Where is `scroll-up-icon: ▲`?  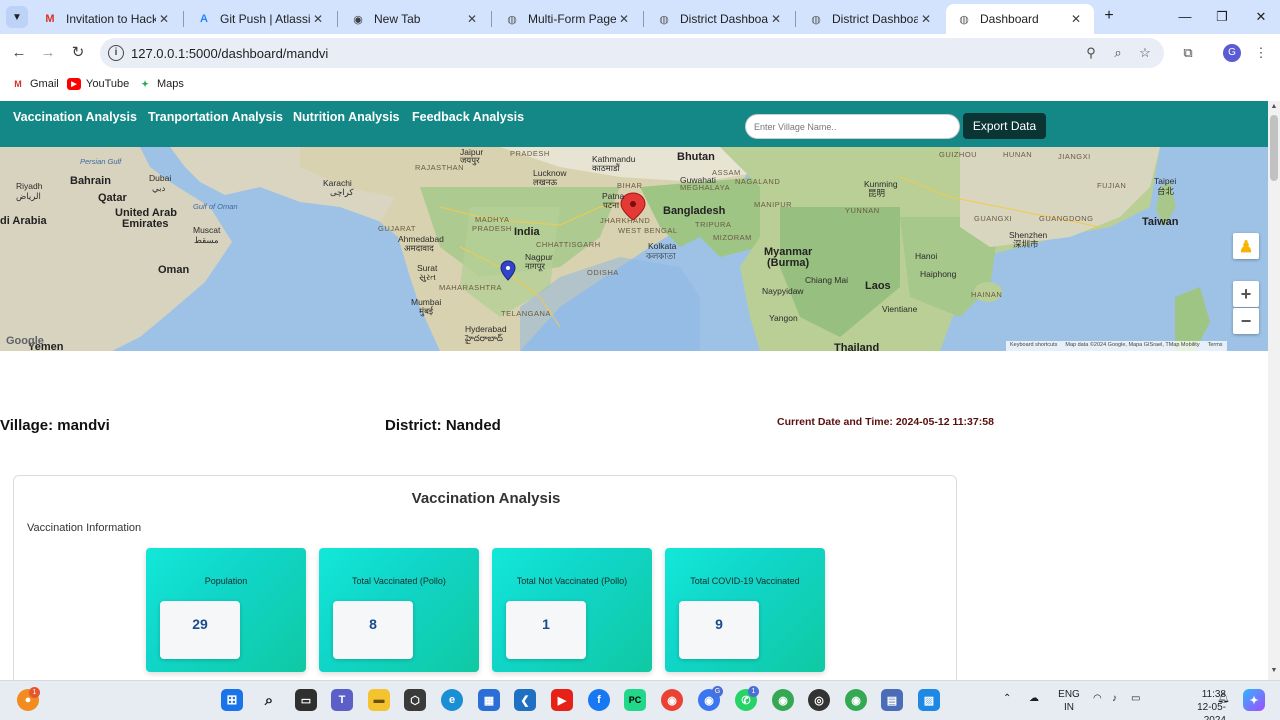 scroll-up-icon: ▲ is located at coordinates (1274, 106).